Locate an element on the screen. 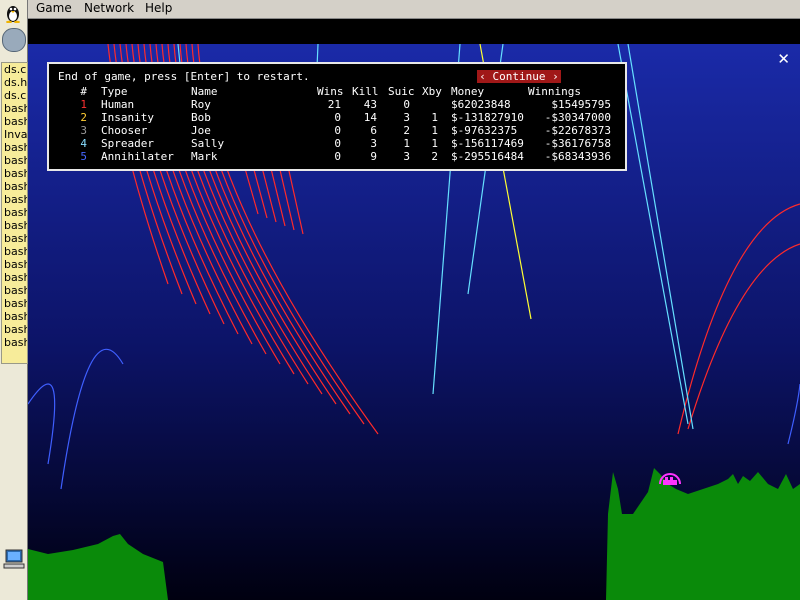 This screenshot has width=800, height=600. header-suic: Suic is located at coordinates (401, 91).